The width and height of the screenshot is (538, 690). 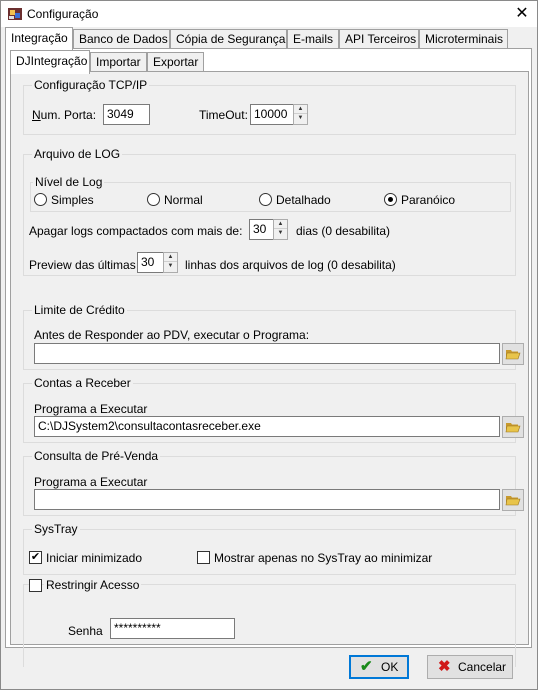 I want to click on radio-paranoico, so click(x=390, y=199).